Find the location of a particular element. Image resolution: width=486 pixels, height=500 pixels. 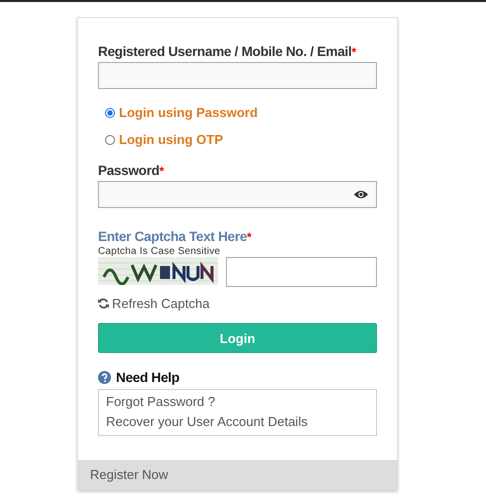

refresh-captcha-link: Refresh Captcha is located at coordinates (154, 303).